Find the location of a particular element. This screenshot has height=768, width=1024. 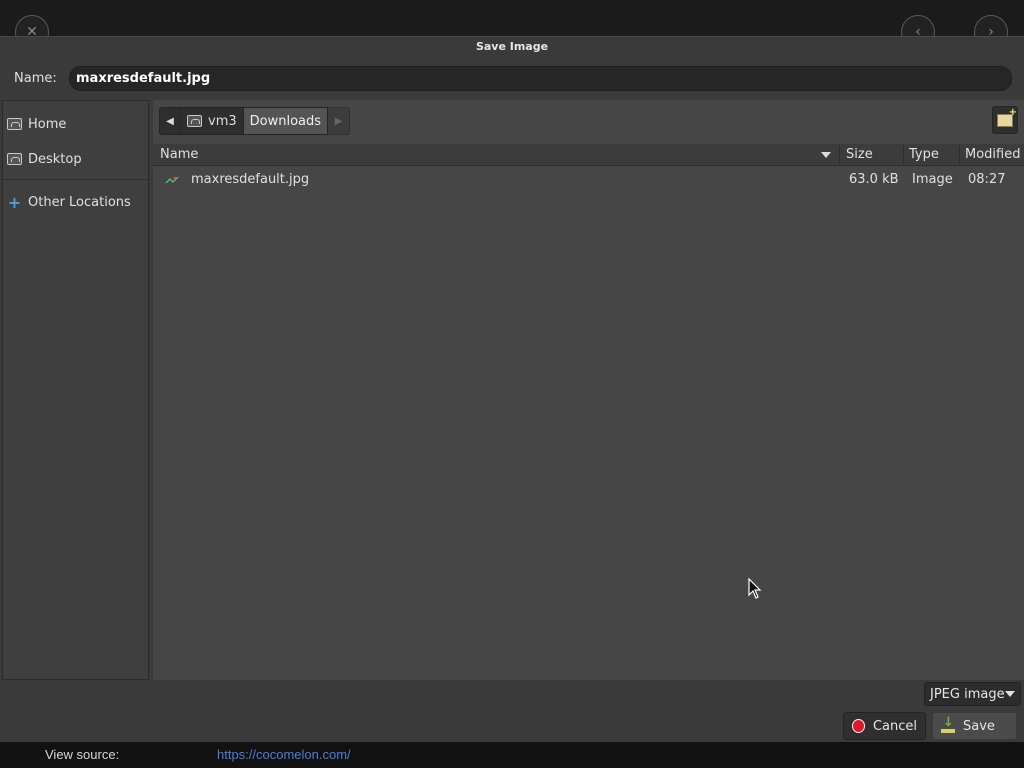

file-name: maxresdefault.jpg is located at coordinates (250, 179).